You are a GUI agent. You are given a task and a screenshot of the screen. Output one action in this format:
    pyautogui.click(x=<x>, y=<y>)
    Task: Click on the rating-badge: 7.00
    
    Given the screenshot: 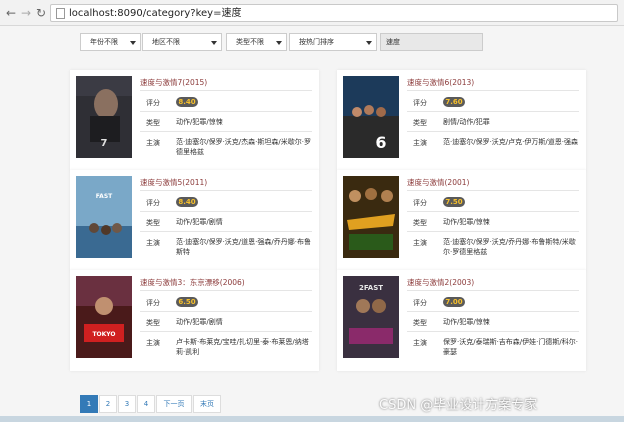 What is the action you would take?
    pyautogui.click(x=454, y=302)
    